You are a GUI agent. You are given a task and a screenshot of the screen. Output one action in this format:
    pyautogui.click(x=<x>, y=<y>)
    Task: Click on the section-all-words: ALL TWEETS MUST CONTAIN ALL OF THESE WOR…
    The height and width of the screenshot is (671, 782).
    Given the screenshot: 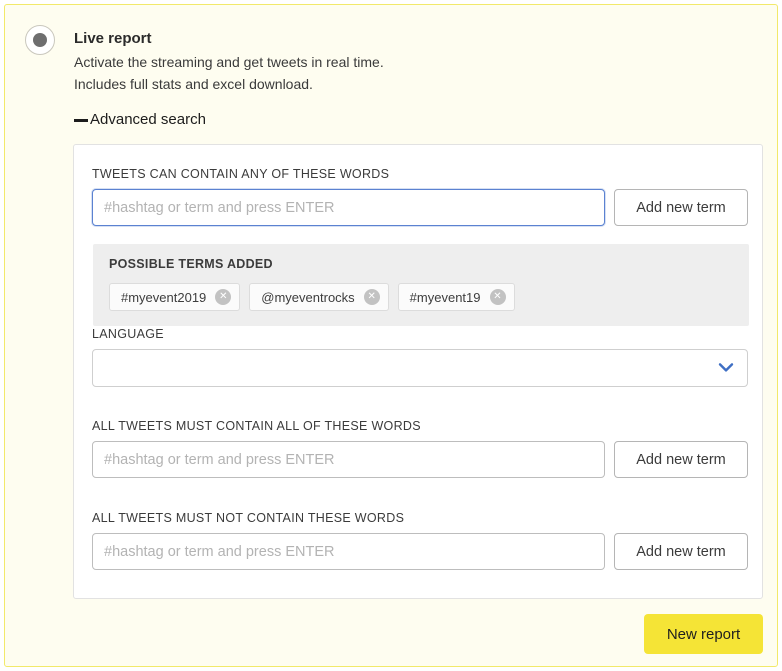 What is the action you would take?
    pyautogui.click(x=420, y=448)
    